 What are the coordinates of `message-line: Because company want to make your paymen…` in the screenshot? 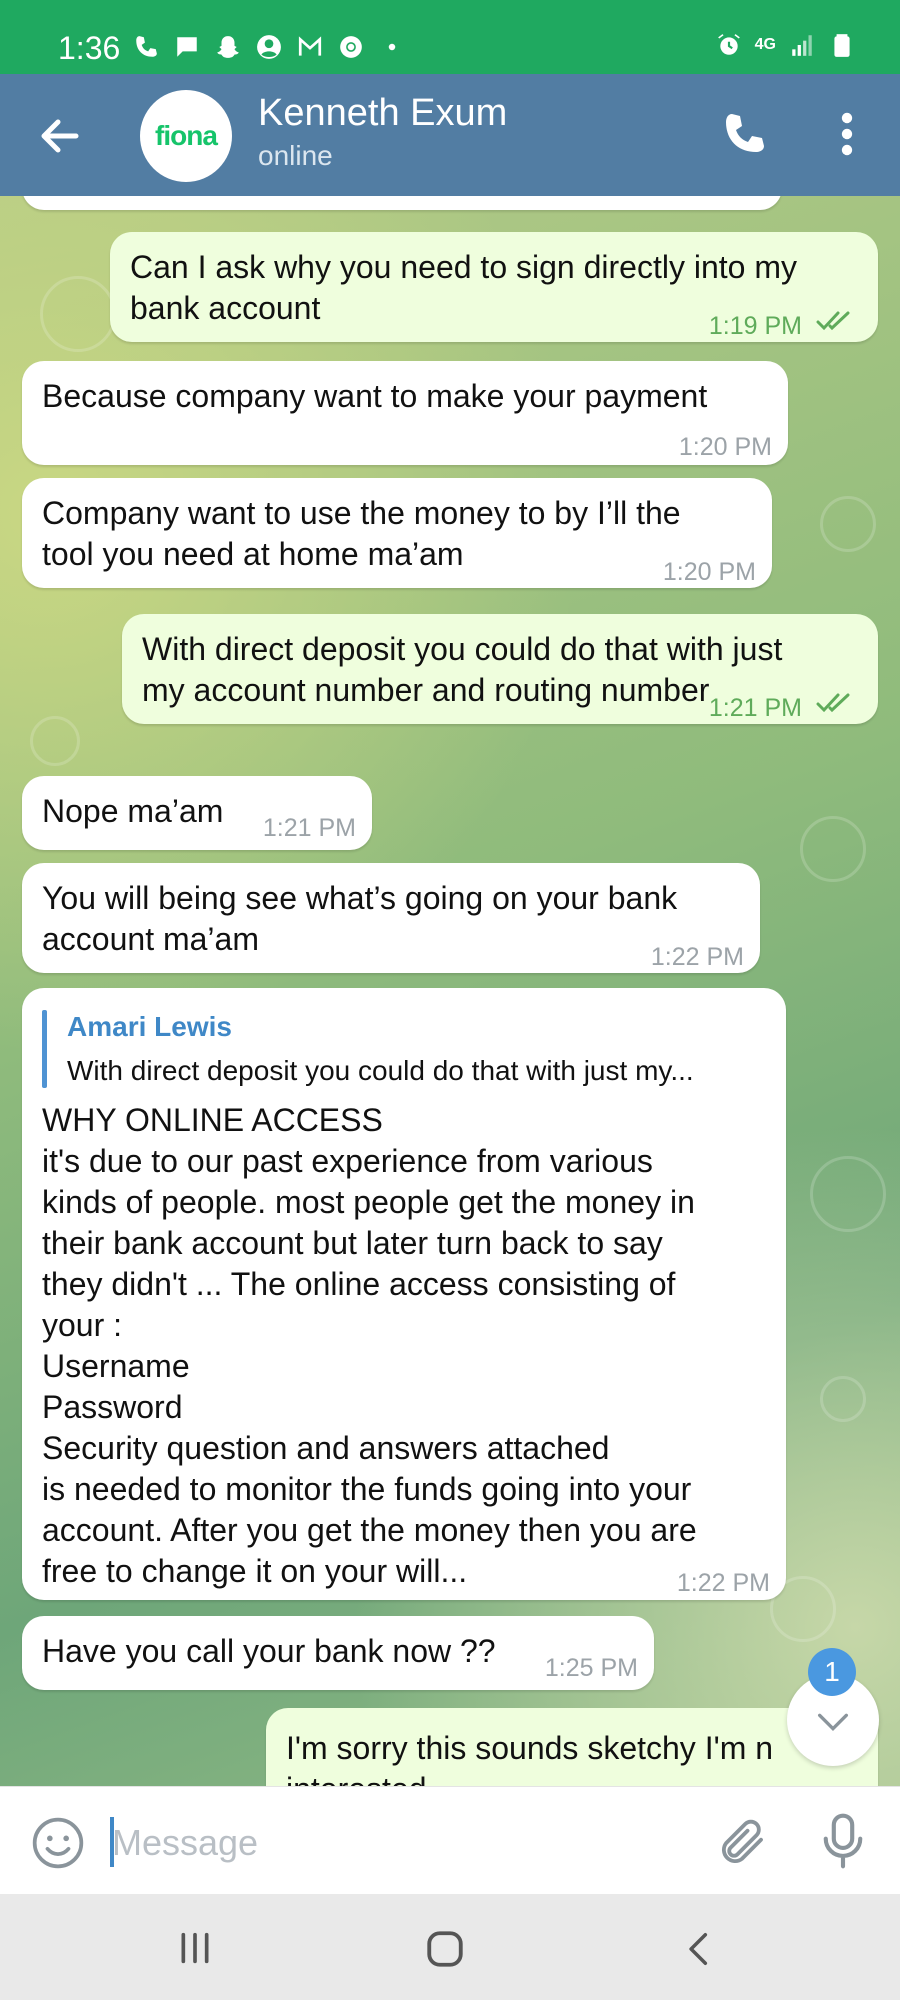 It's located at (375, 396).